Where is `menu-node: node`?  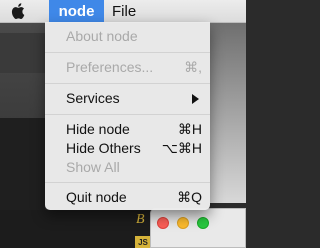
menu-node: node is located at coordinates (76, 11).